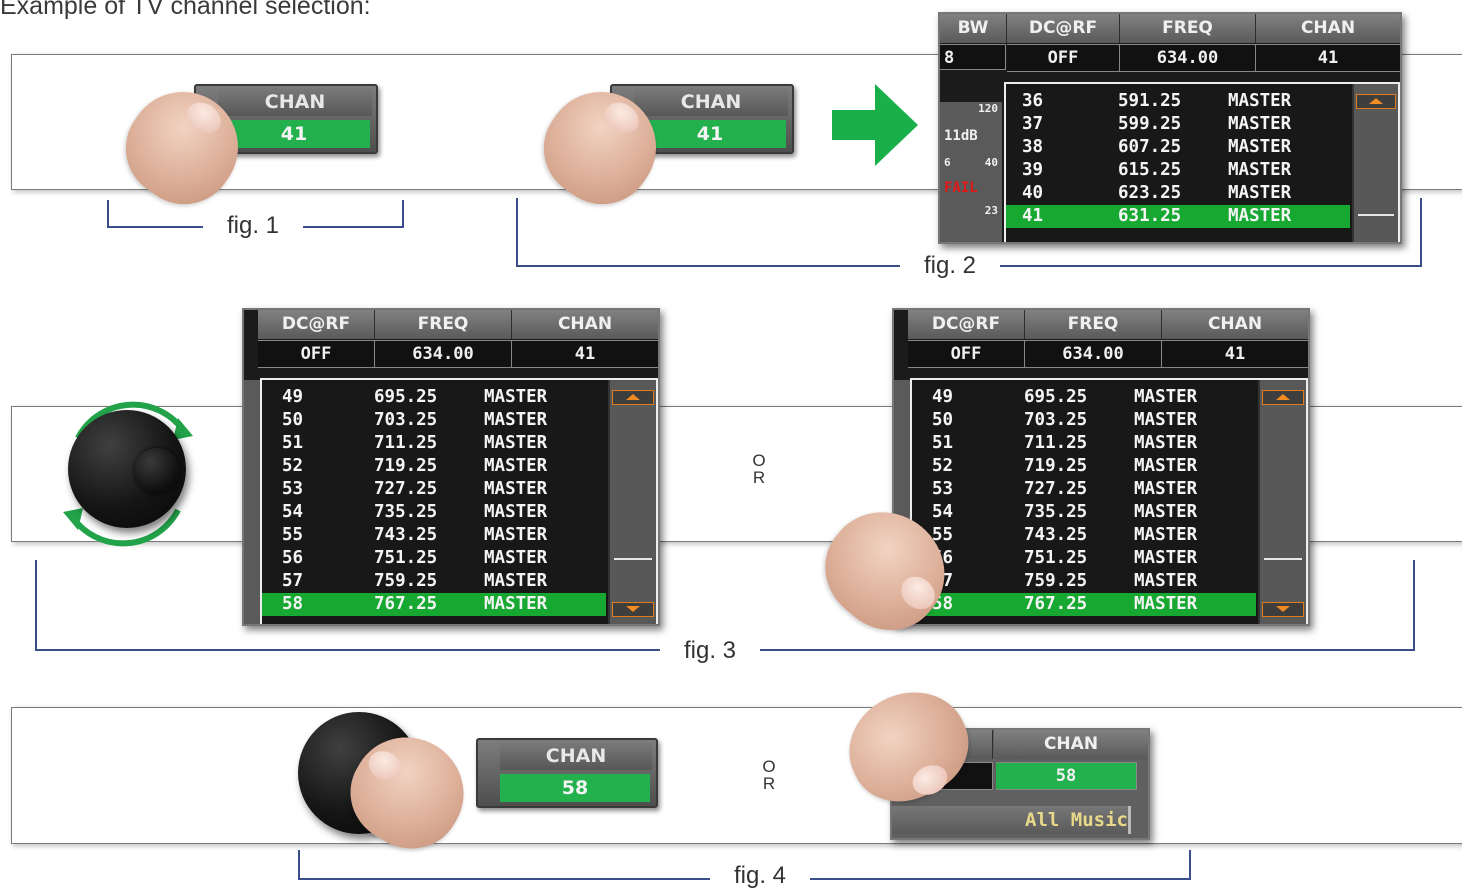 This screenshot has height=890, width=1462. I want to click on channel-number: 41, so click(1033, 216).